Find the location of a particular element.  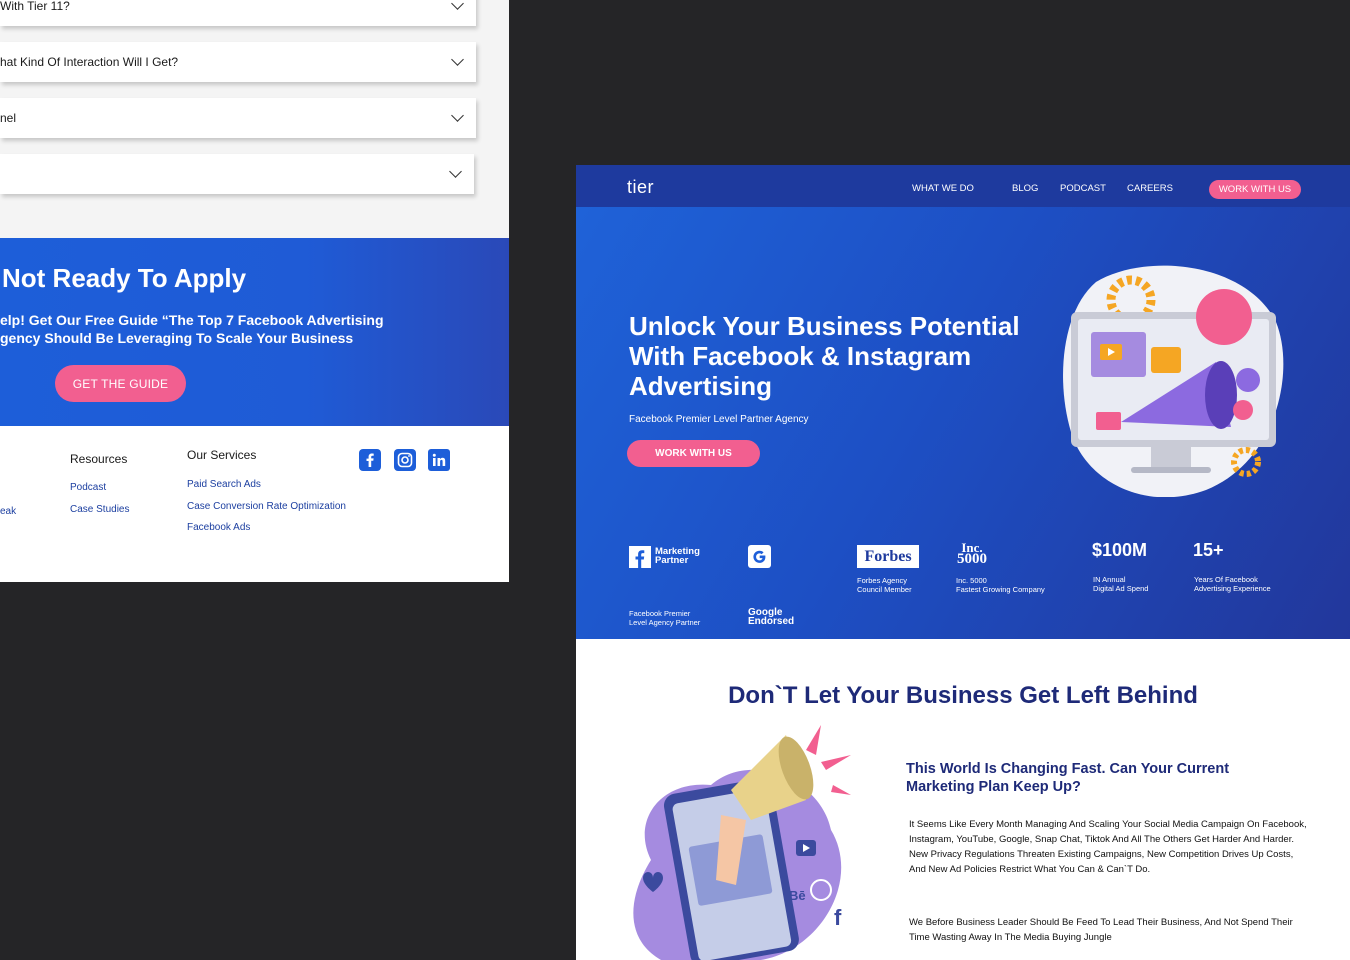

caption-line: Advertising Experience is located at coordinates (1232, 588).